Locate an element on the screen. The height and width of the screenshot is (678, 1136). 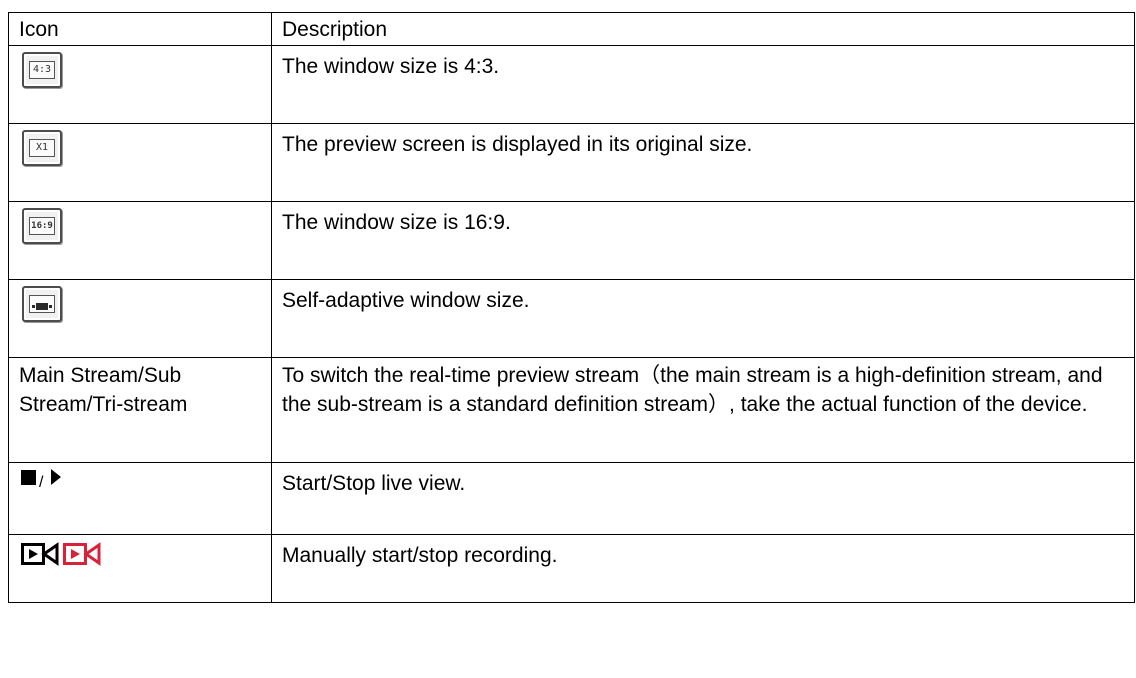
ratio-4-3-icon-label: 4:3 is located at coordinates (42, 70).